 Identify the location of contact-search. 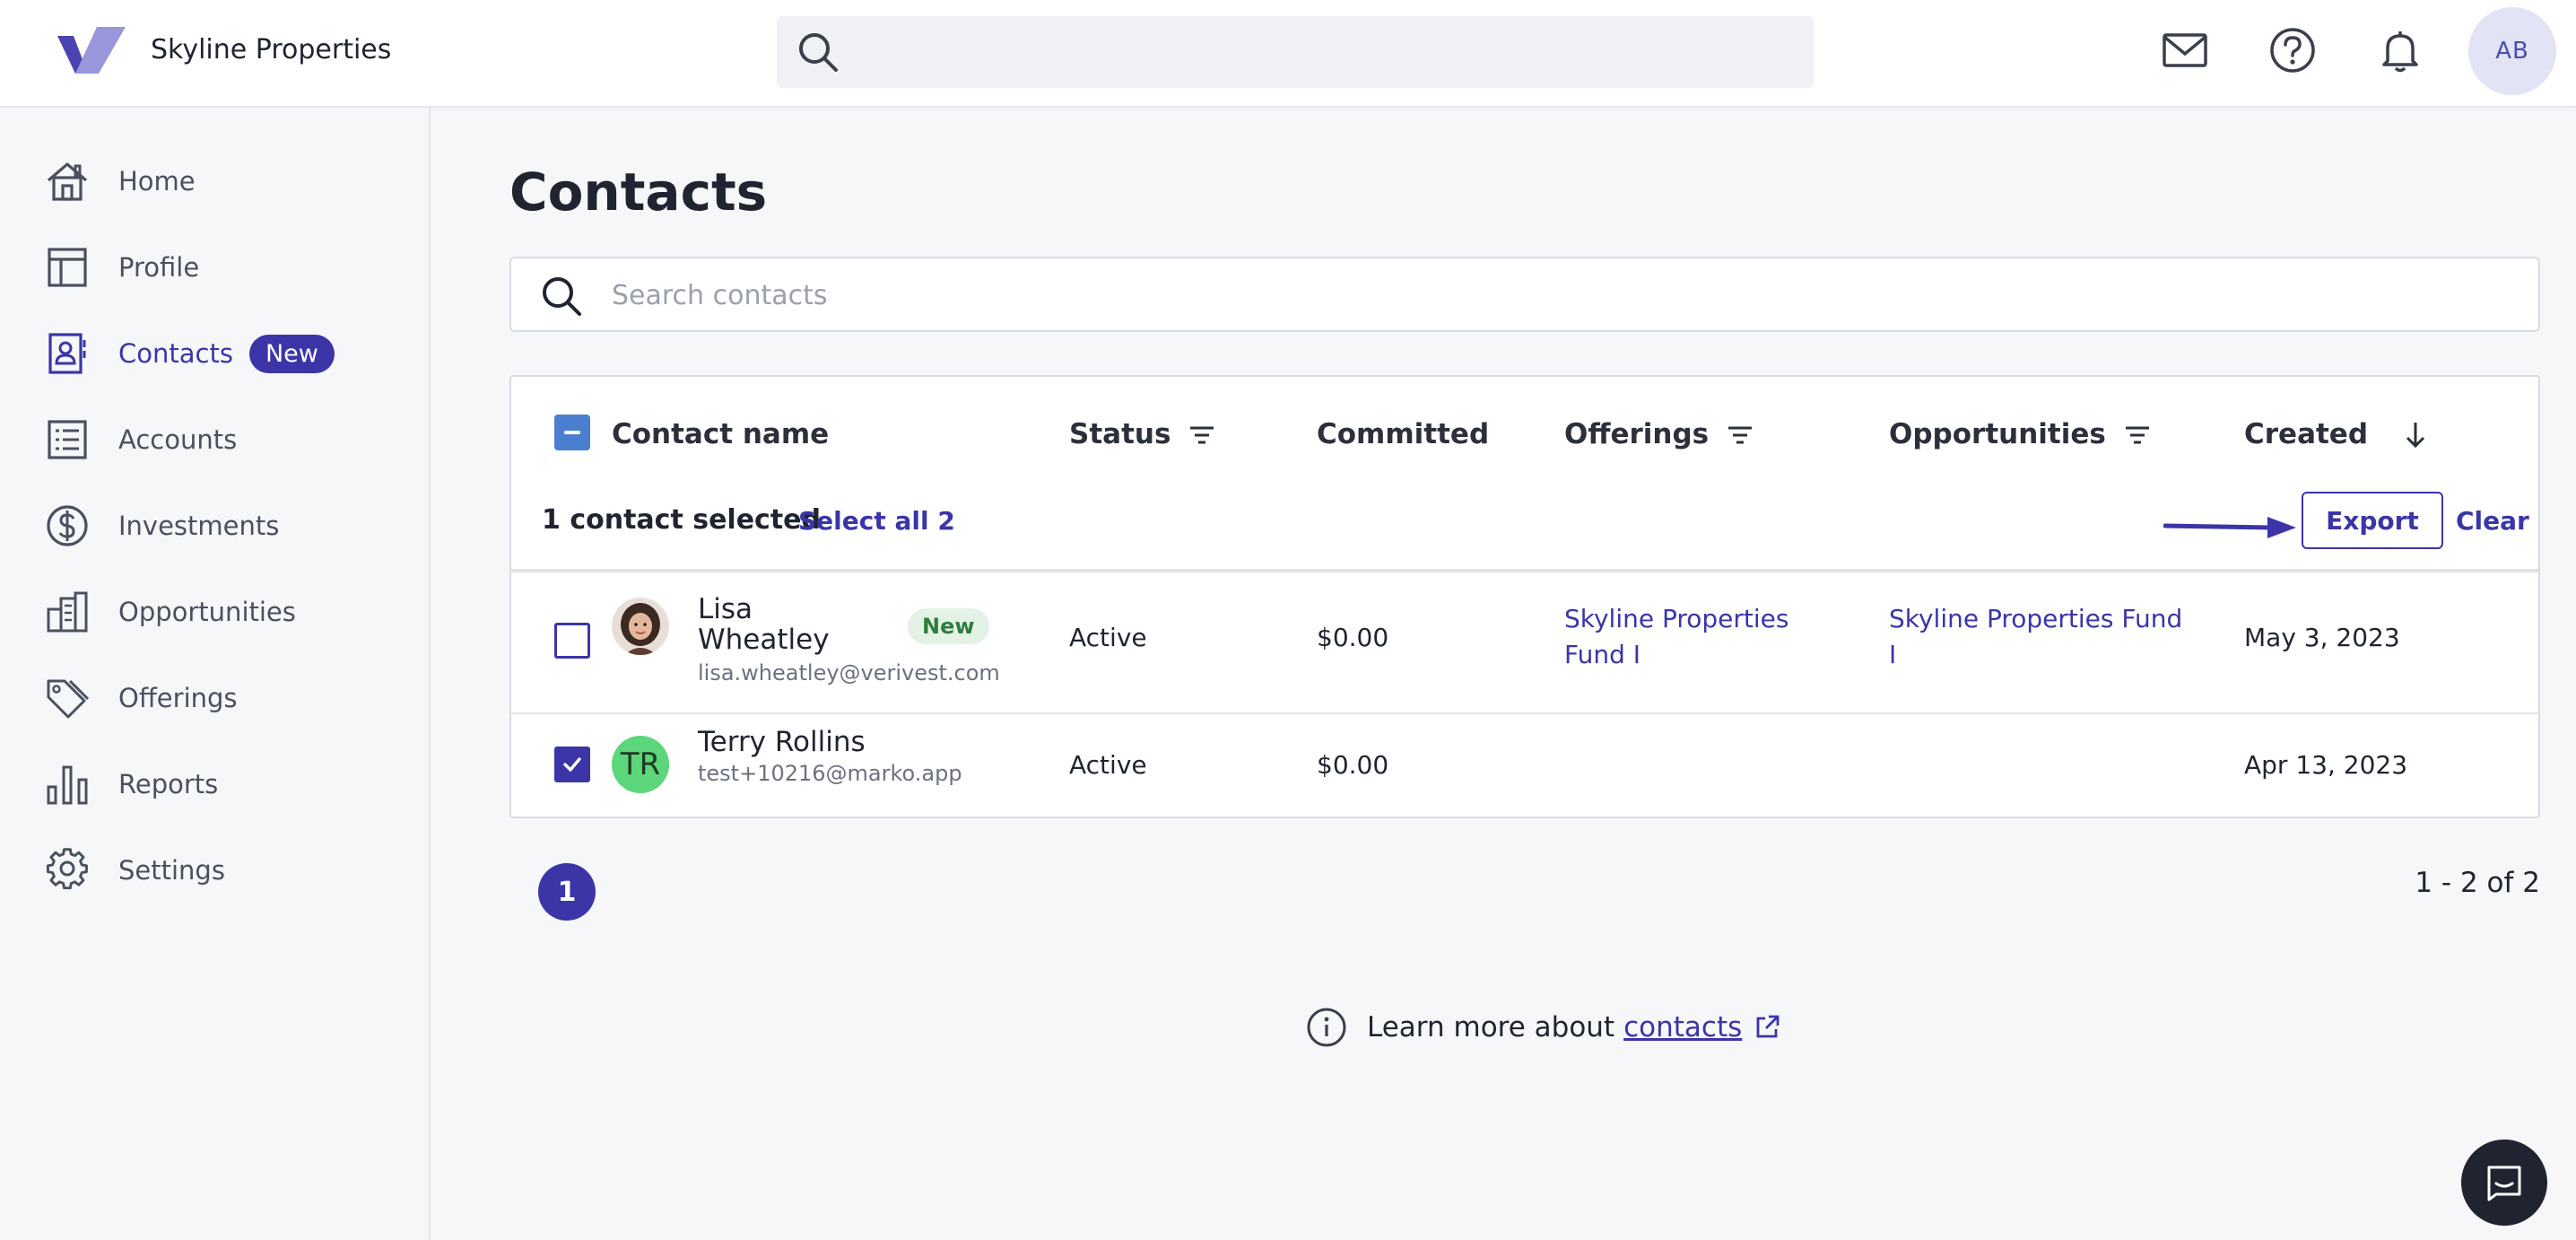
(1524, 294).